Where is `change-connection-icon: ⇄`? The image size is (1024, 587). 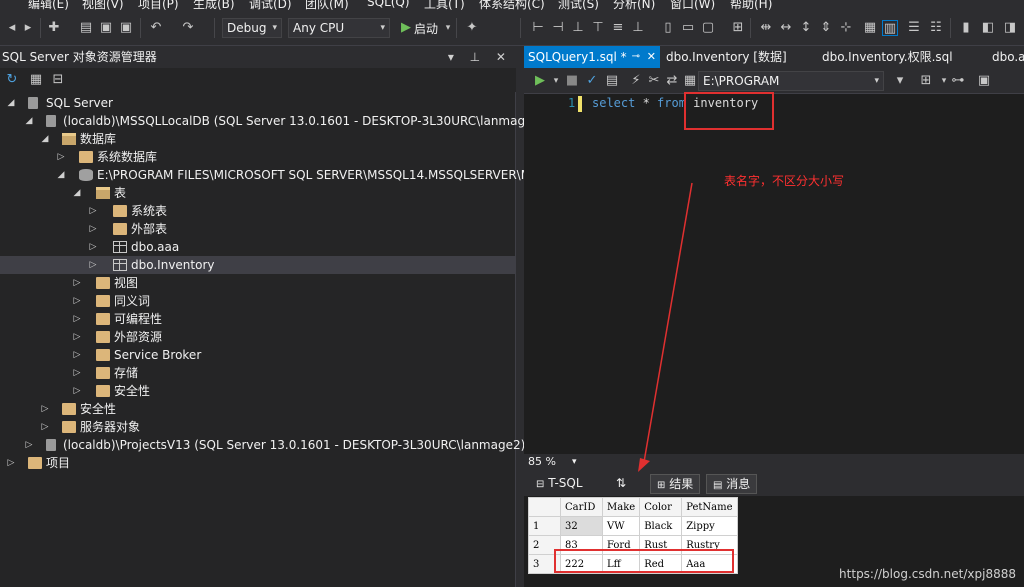
change-connection-icon: ⇄ is located at coordinates (672, 81).